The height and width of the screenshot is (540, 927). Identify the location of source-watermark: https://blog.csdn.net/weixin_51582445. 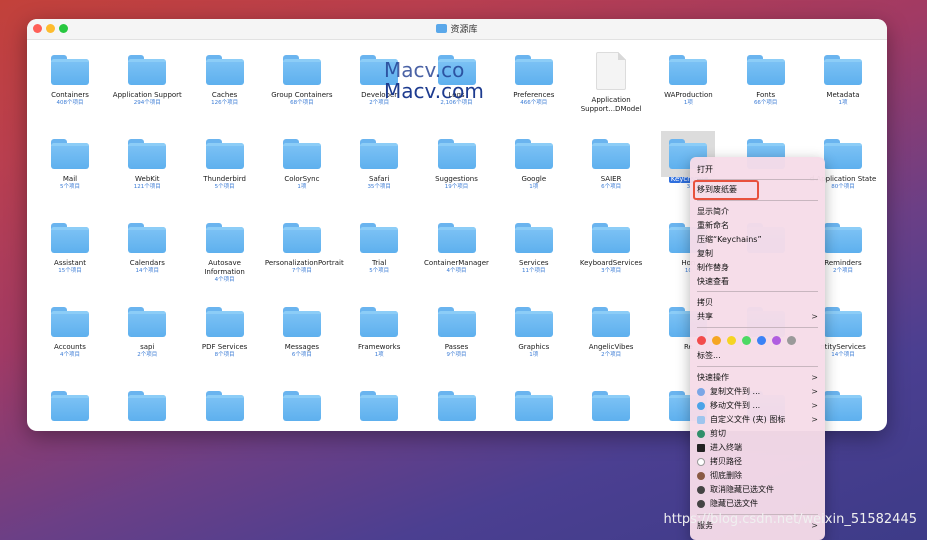
(790, 519).